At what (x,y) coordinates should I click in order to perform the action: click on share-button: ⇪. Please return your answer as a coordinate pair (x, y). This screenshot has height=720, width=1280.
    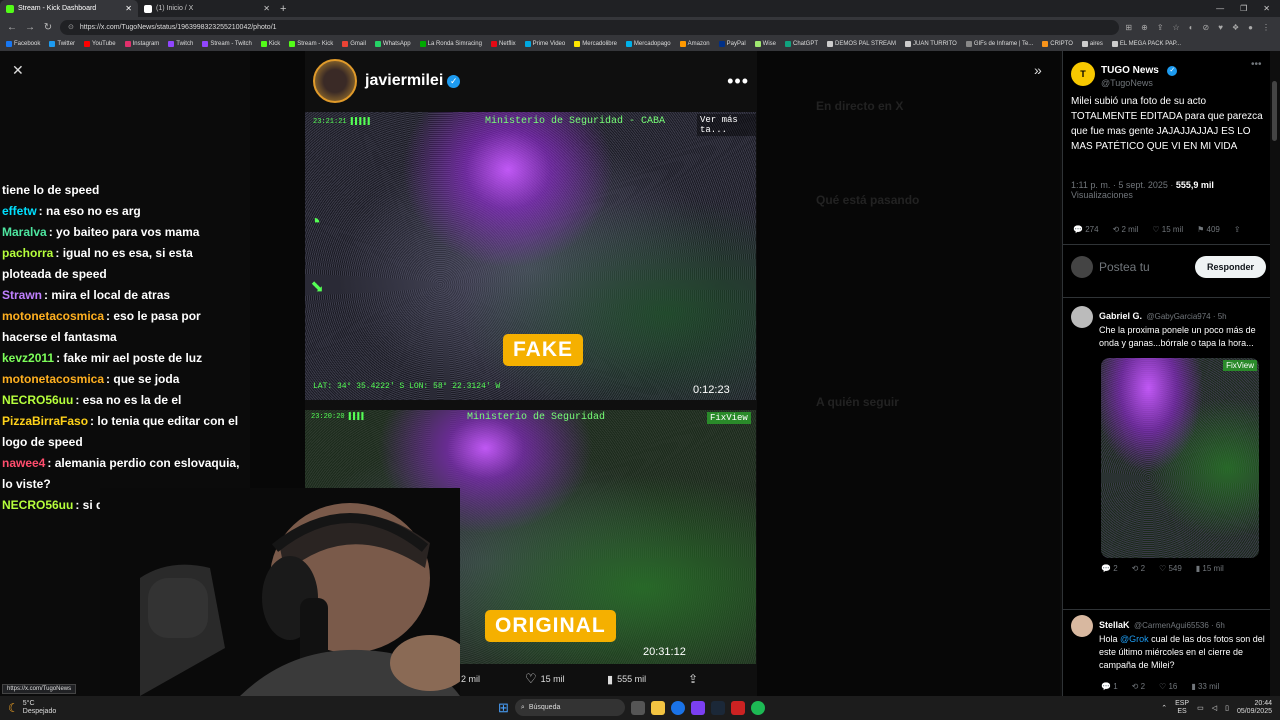
    Looking at the image, I should click on (693, 679).